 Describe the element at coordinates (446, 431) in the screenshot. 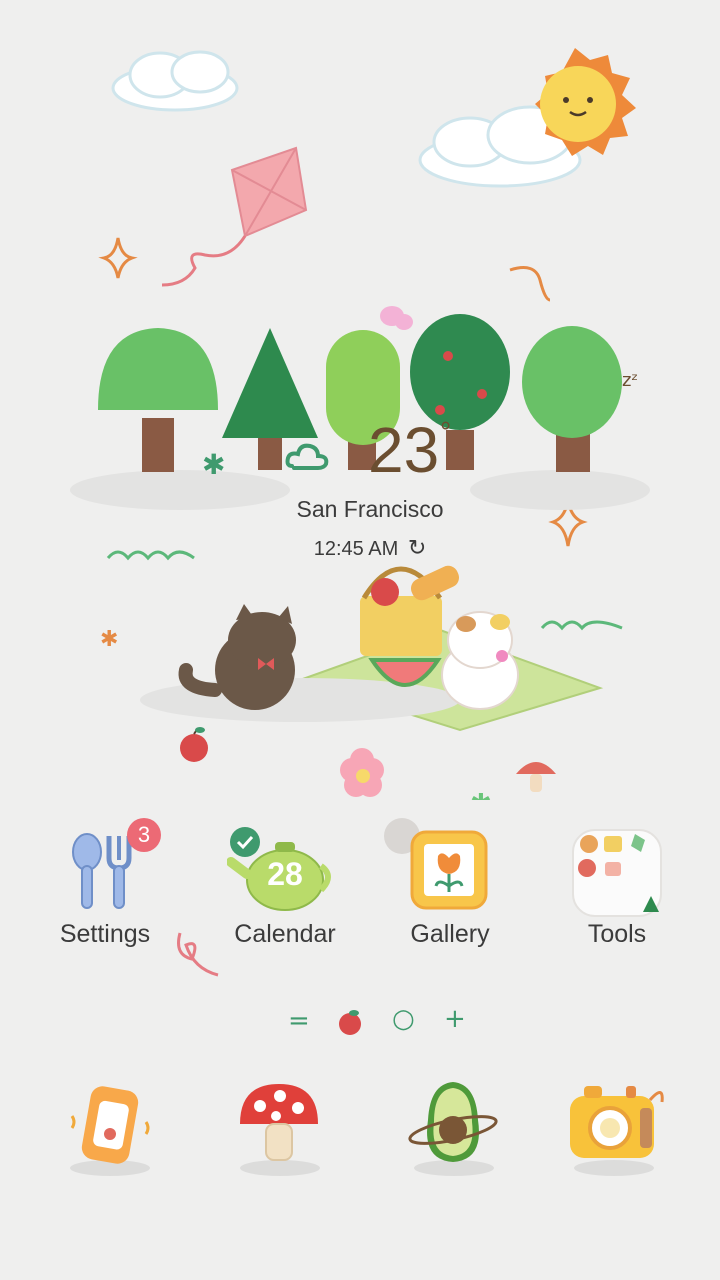

I see `degree-symbol: °` at that location.